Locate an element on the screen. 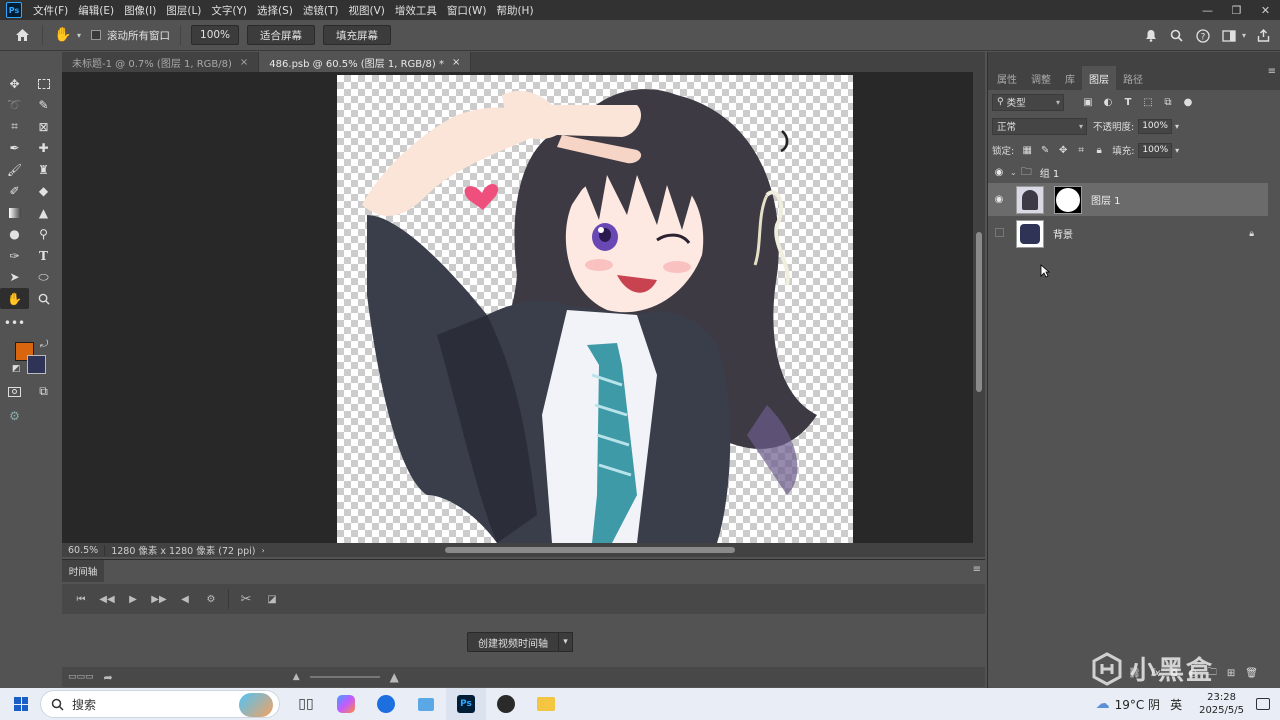 The width and height of the screenshot is (1280, 720). blur-tool-icon: ▲ is located at coordinates (43, 212).